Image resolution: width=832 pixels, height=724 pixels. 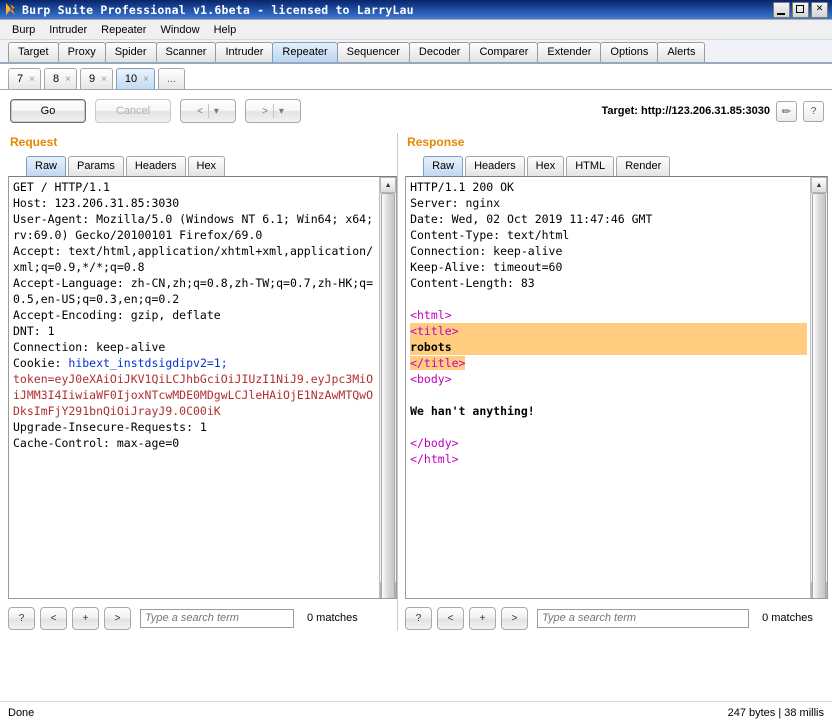 I want to click on tab-spider: Spider, so click(x=130, y=52).